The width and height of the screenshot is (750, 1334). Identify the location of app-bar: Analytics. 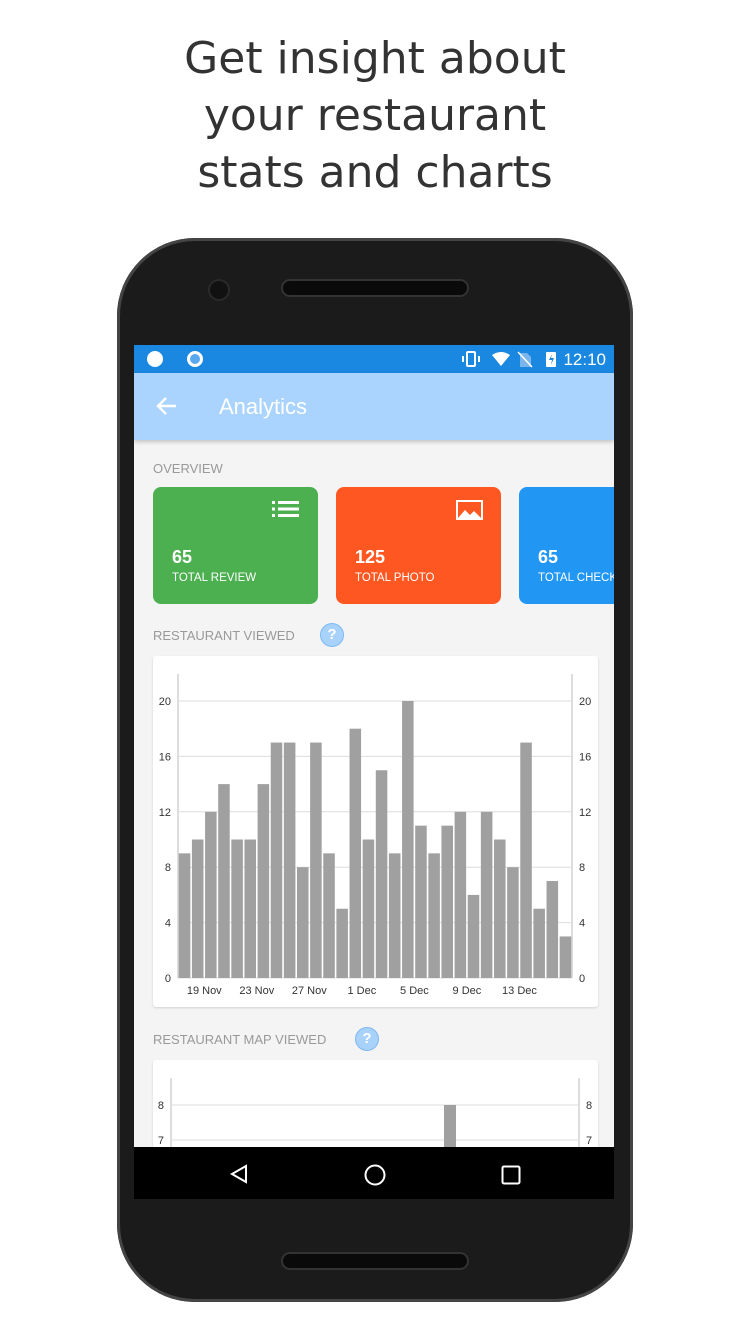
(374, 406).